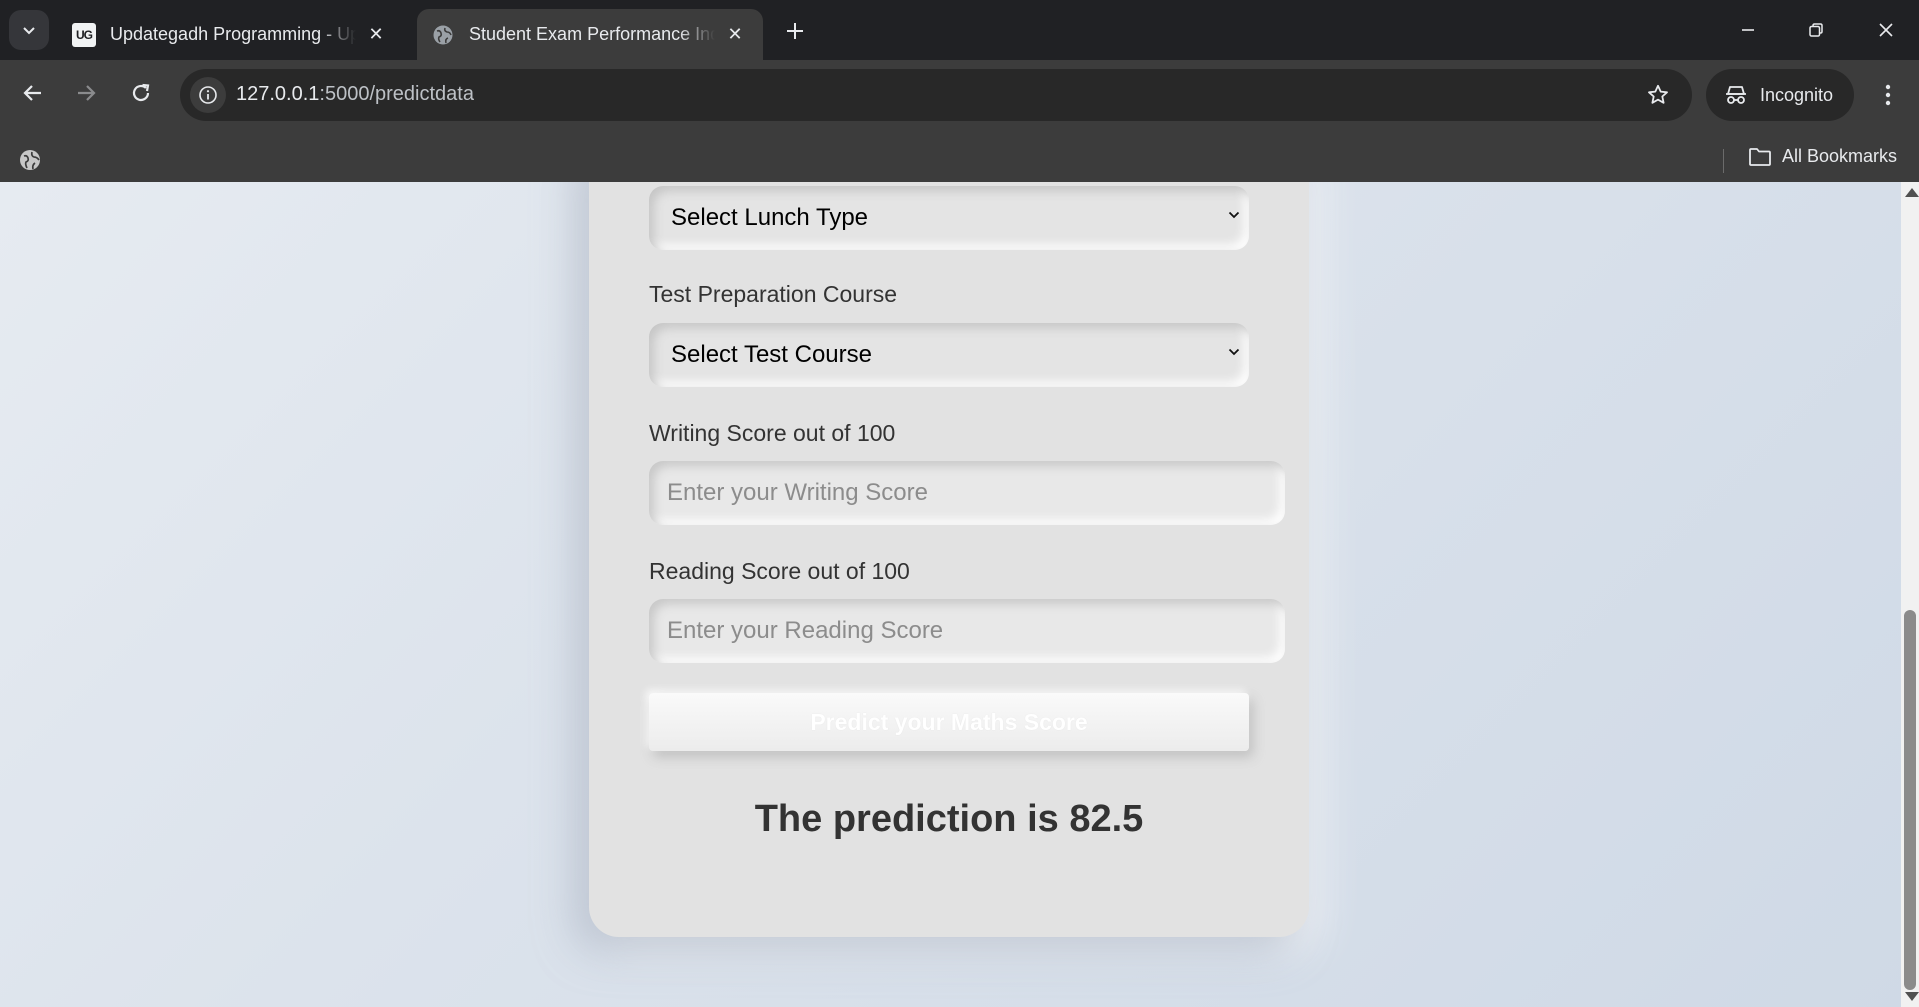 The image size is (1919, 1007). What do you see at coordinates (1723, 161) in the screenshot?
I see `bookmarks-separator` at bounding box center [1723, 161].